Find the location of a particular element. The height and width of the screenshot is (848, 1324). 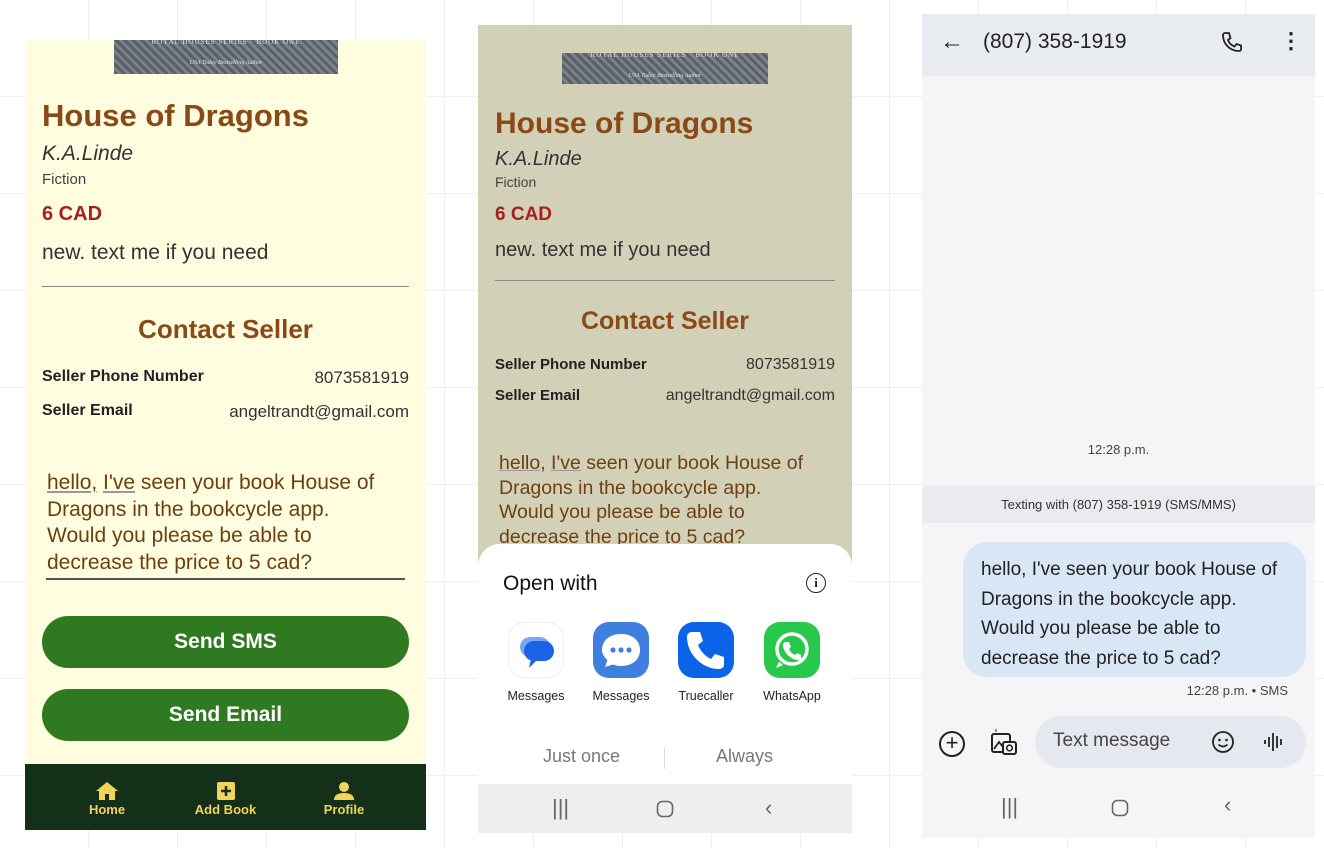

whatsapp-icon is located at coordinates (792, 650).